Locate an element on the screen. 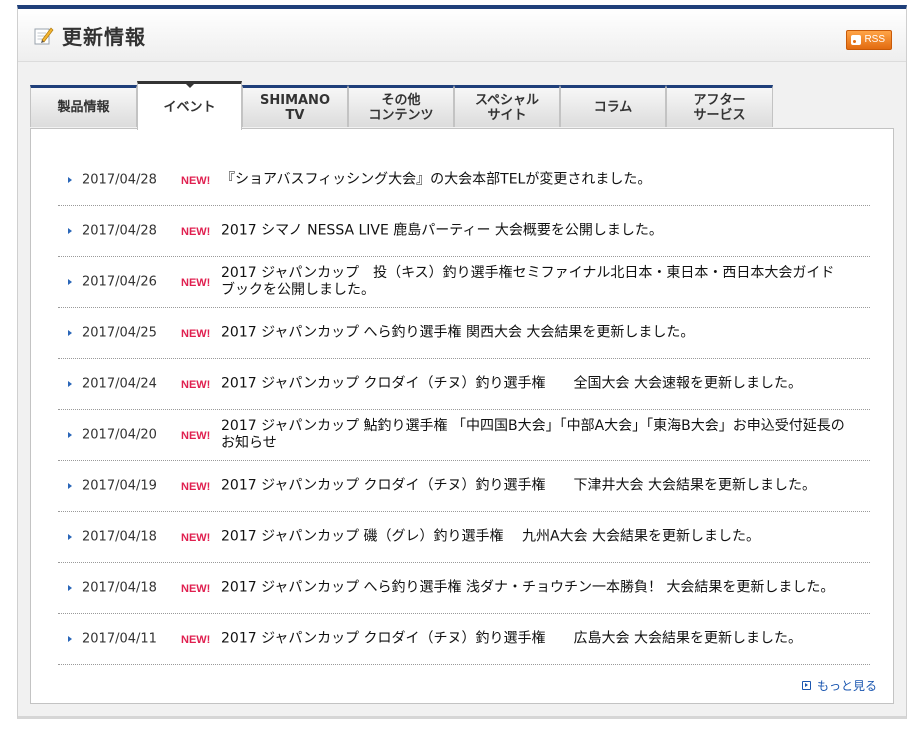  news-date: 2017/04/11 is located at coordinates (119, 639).